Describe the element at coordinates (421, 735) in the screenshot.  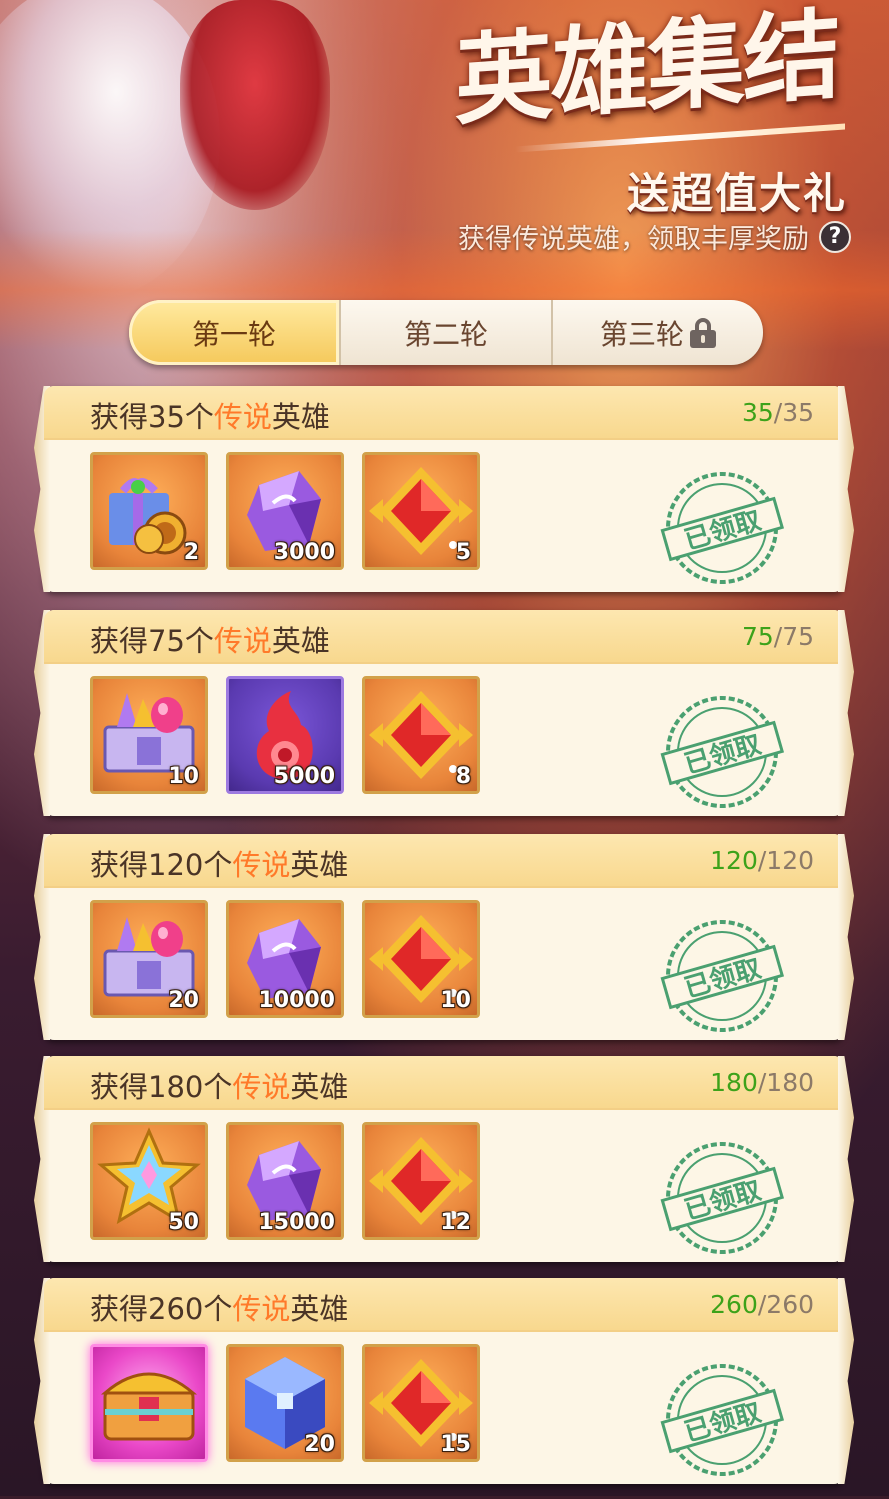
I see `reward-item: 8` at that location.